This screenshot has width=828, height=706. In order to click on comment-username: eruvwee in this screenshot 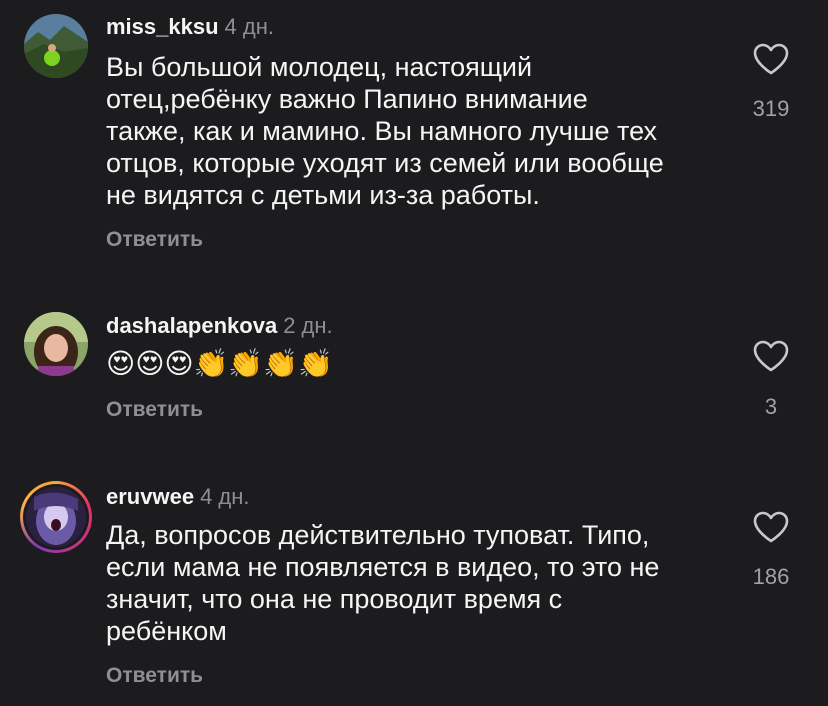, I will do `click(150, 496)`.